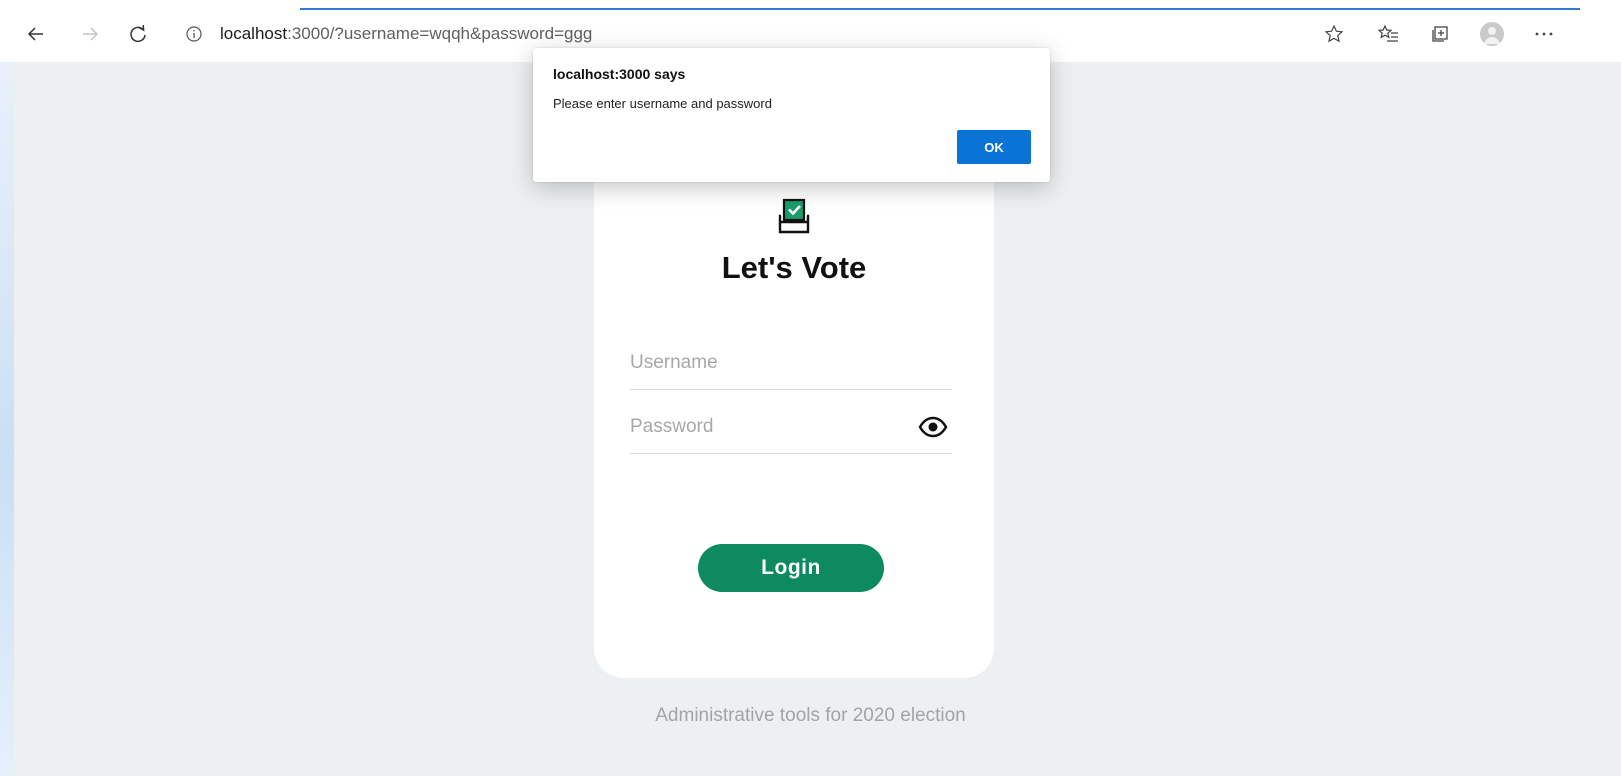  I want to click on username-input, so click(770, 363).